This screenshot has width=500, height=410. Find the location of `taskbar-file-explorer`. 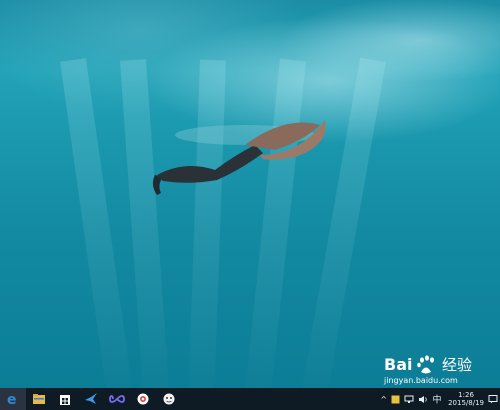

taskbar-file-explorer is located at coordinates (39, 399).